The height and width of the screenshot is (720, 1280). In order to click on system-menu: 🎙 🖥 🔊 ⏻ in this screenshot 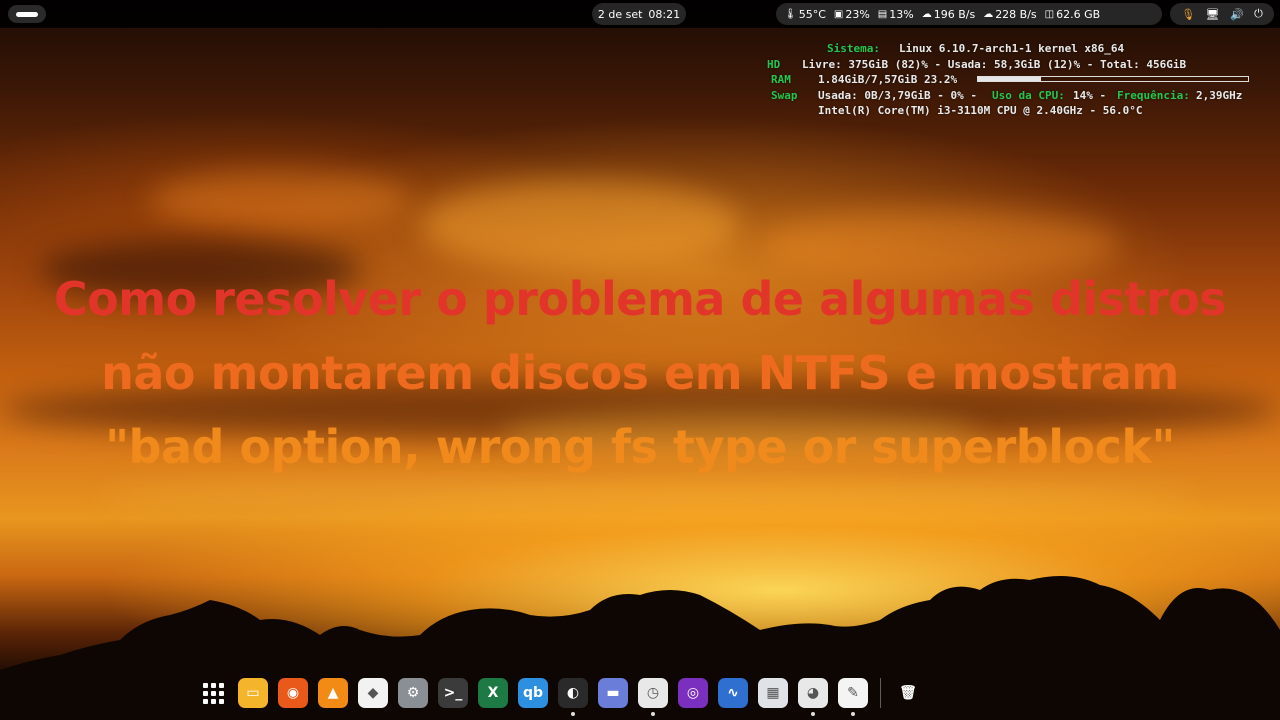, I will do `click(1222, 14)`.